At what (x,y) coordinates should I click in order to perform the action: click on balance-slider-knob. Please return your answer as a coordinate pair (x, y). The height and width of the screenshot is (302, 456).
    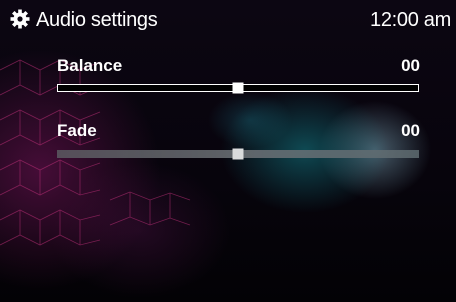
    Looking at the image, I should click on (238, 88).